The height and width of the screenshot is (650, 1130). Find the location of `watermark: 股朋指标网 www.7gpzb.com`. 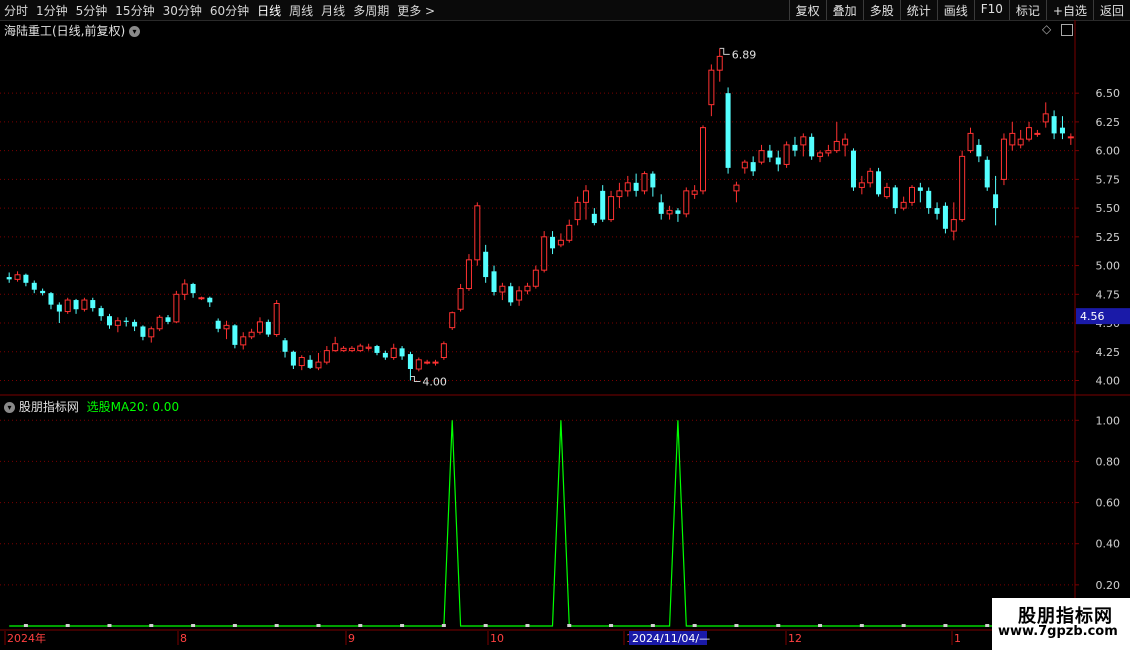

watermark: 股朋指标网 www.7gpzb.com is located at coordinates (1061, 624).